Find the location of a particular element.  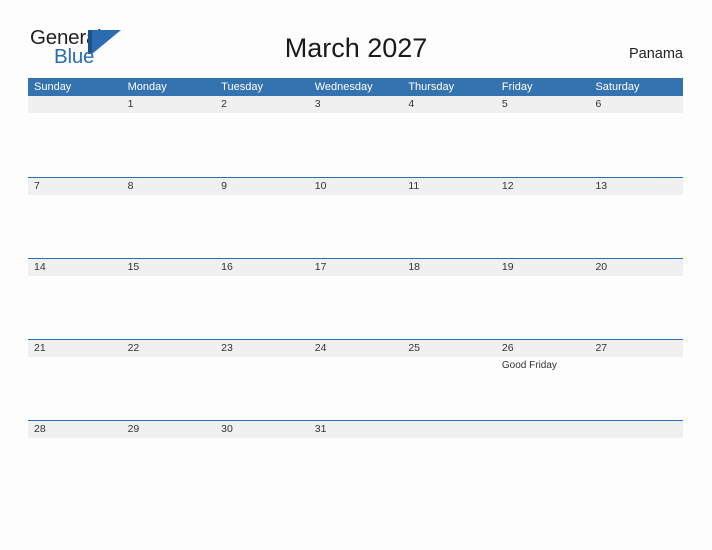

day-number: 9 is located at coordinates (224, 186).